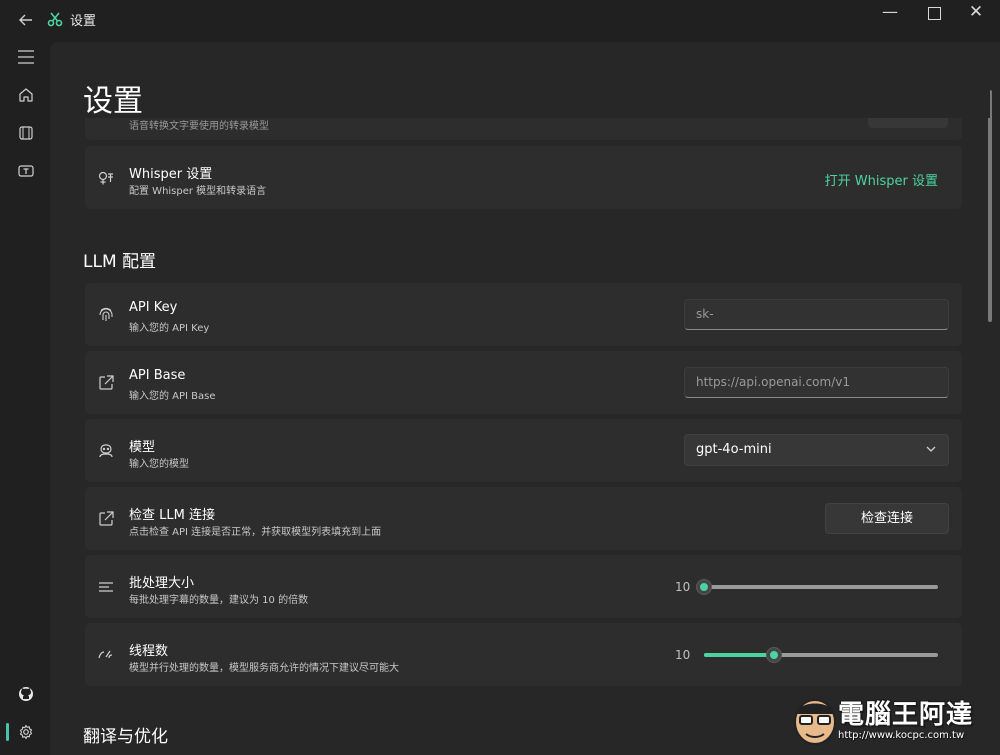 This screenshot has height=755, width=1000. Describe the element at coordinates (887, 518) in the screenshot. I see `check-connection-button: 检查连接` at that location.